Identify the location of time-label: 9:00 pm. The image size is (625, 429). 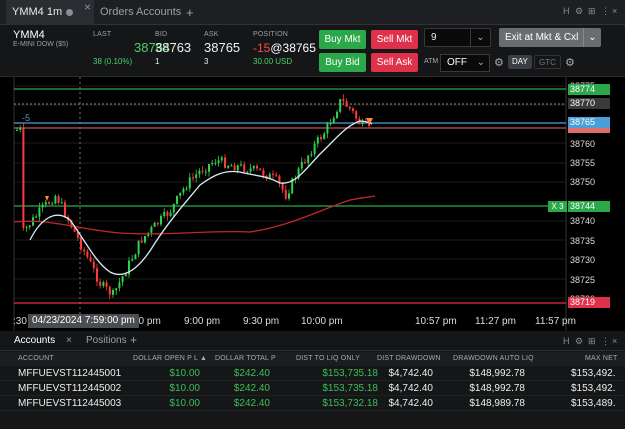
(202, 321).